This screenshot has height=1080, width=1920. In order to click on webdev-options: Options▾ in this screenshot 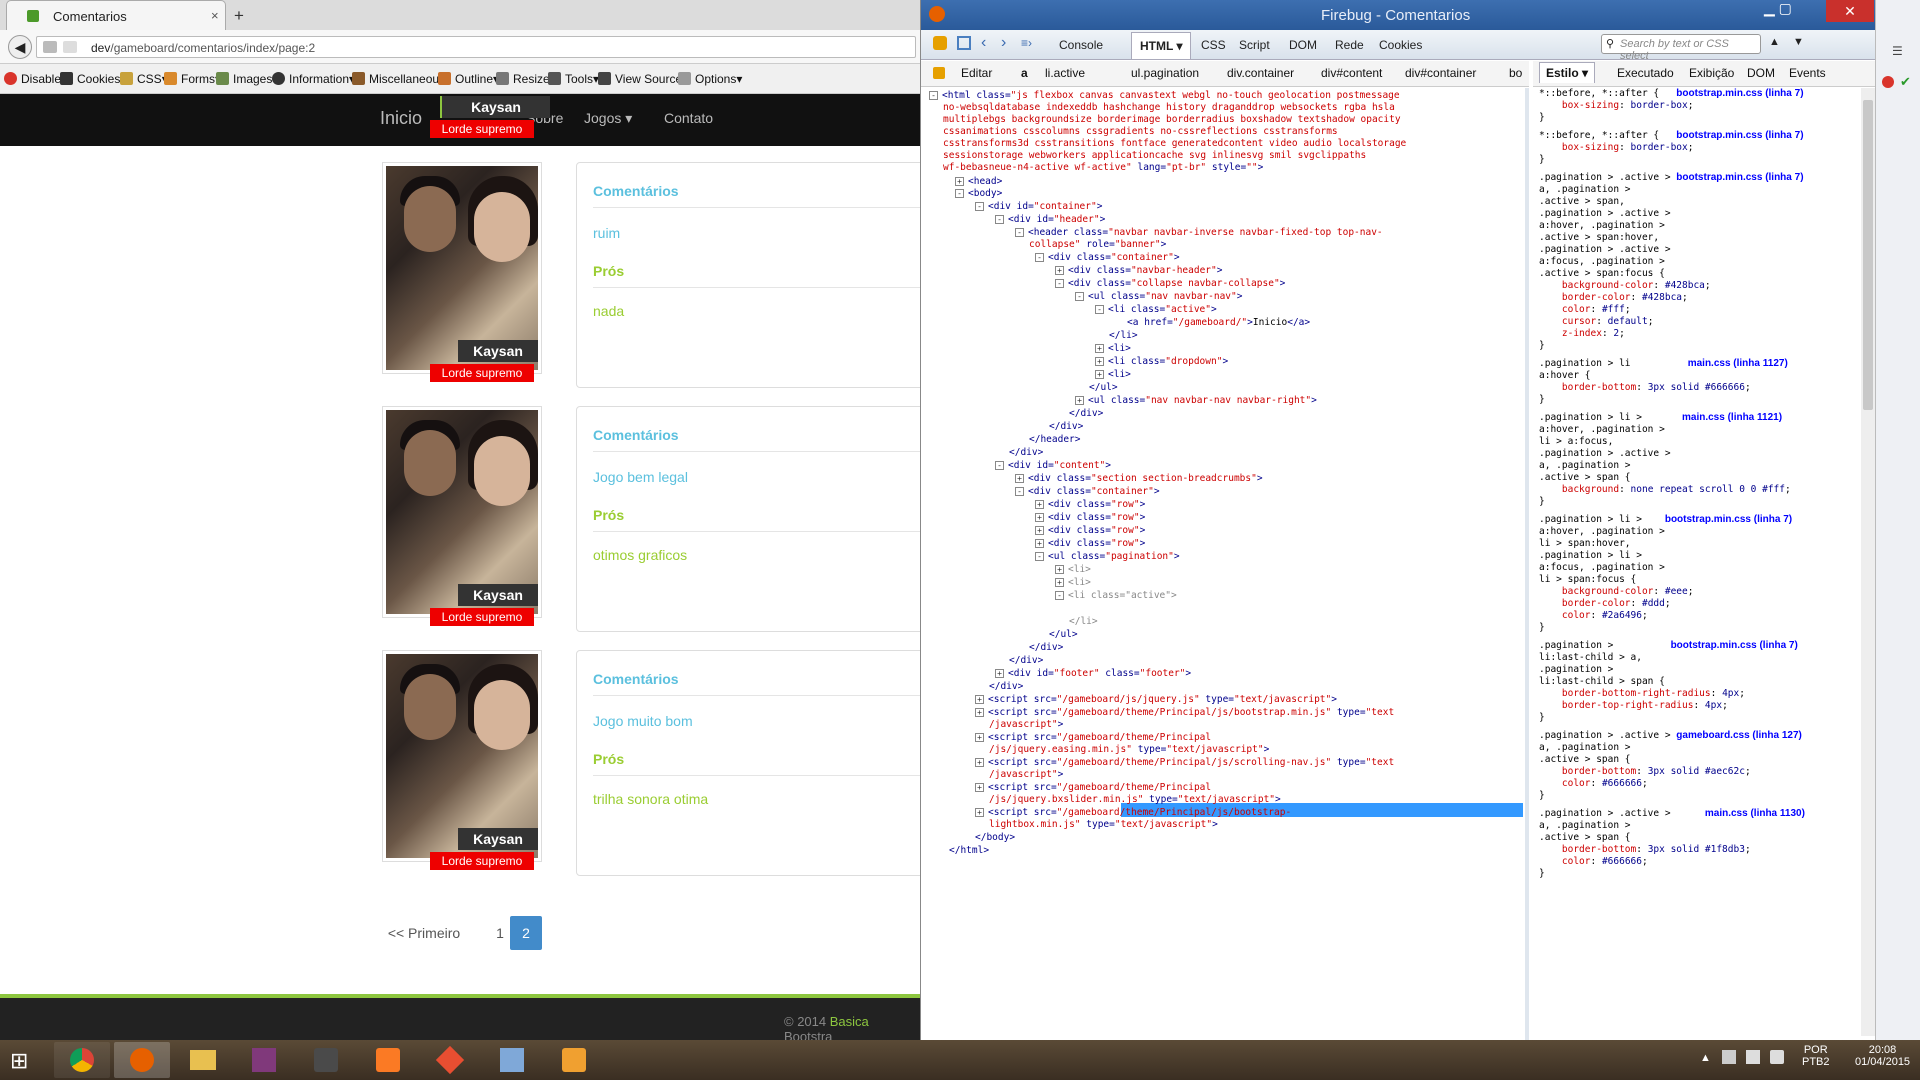, I will do `click(710, 79)`.